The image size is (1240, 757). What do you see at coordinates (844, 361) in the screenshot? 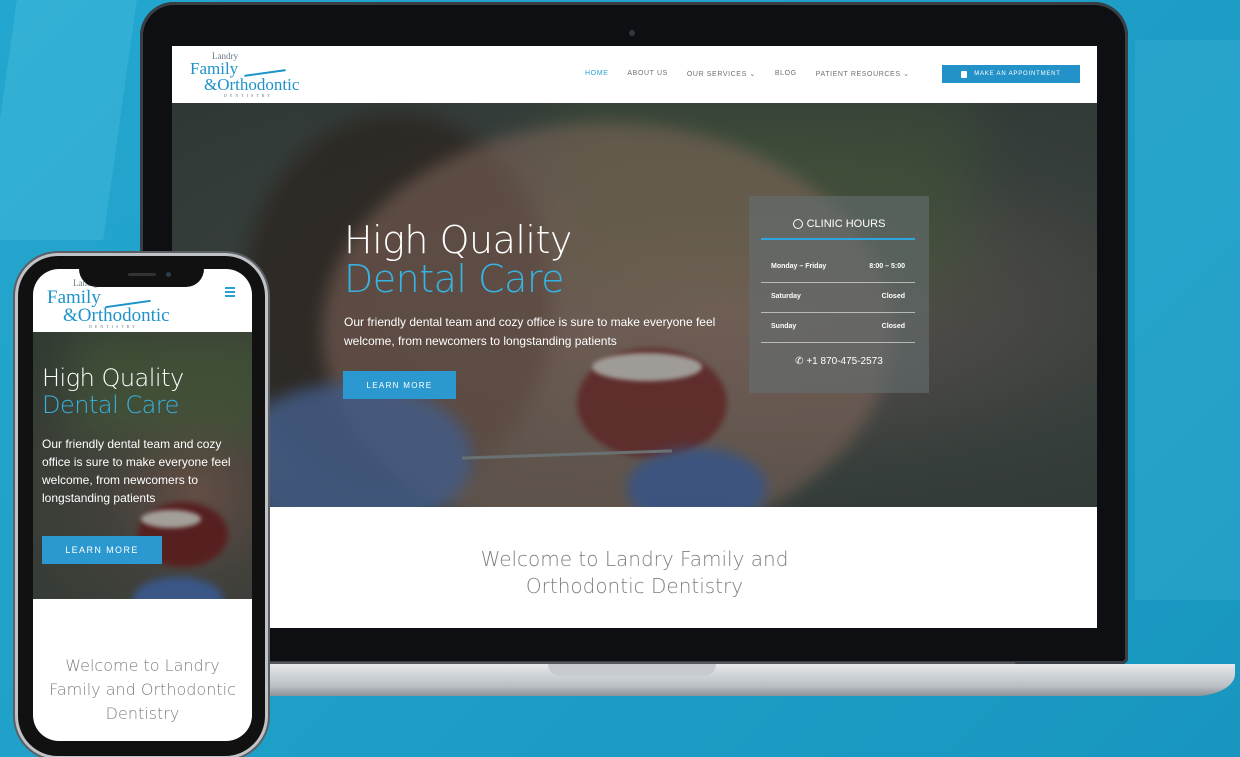
I see `clinic-phone-number: +1 870-475-2573` at bounding box center [844, 361].